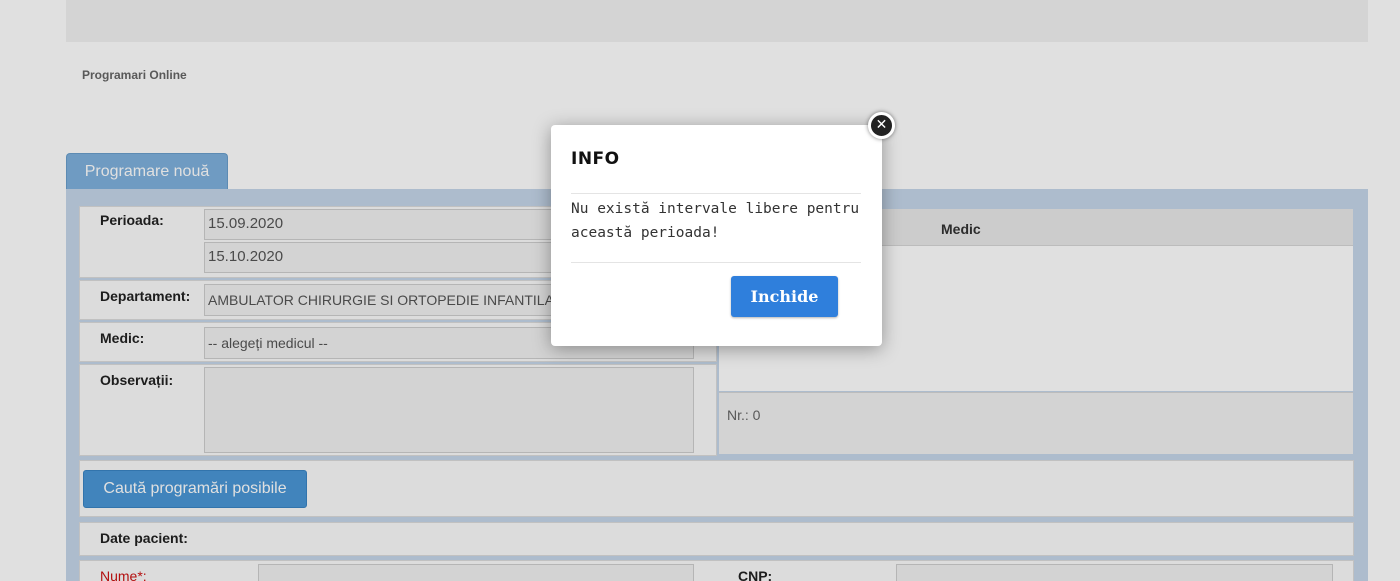 The height and width of the screenshot is (581, 1400). I want to click on dialog-title: INFO, so click(595, 159).